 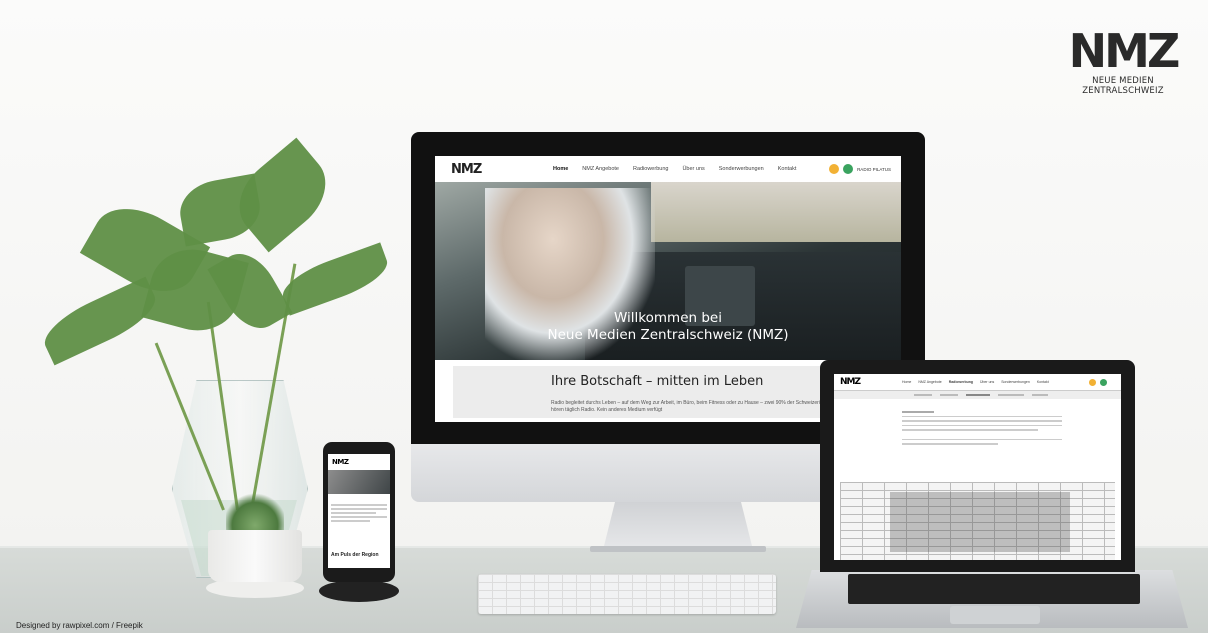 I want to click on schedule-highlight, so click(x=980, y=522).